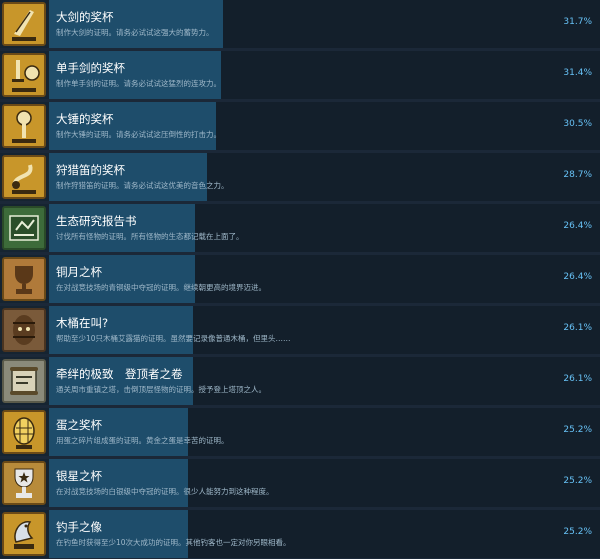 The height and width of the screenshot is (559, 600). I want to click on achievement-description: 讨伐所有怪物的证明。所有怪物的生态都记载在上面了。, so click(150, 236).